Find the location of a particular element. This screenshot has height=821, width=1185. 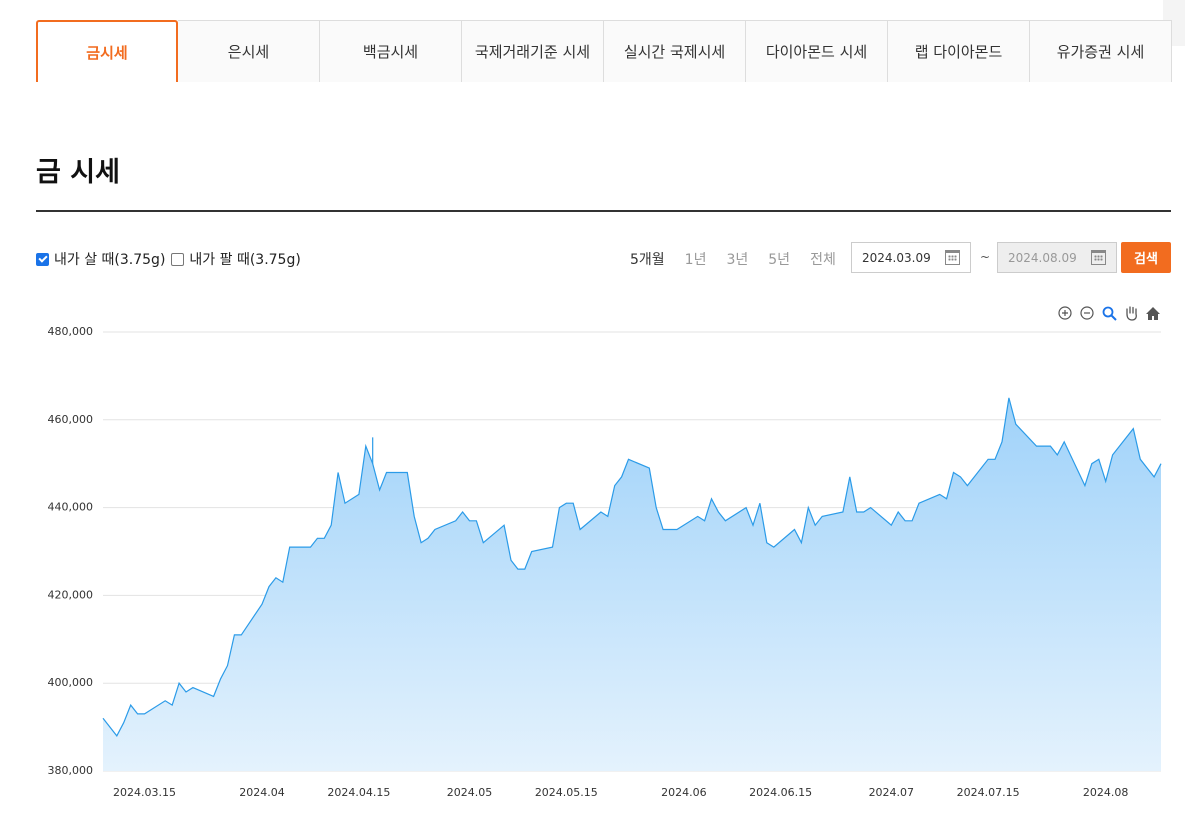

y-tick-label: 400,000 is located at coordinates (71, 682).